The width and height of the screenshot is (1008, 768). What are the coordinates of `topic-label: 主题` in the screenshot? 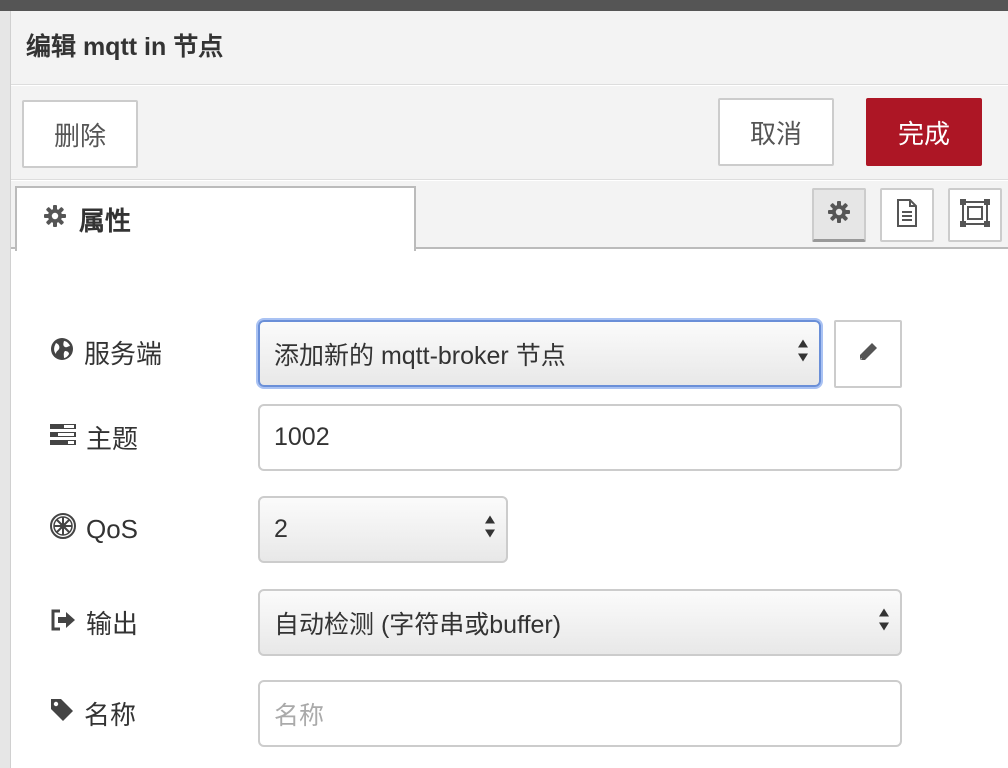 It's located at (112, 438).